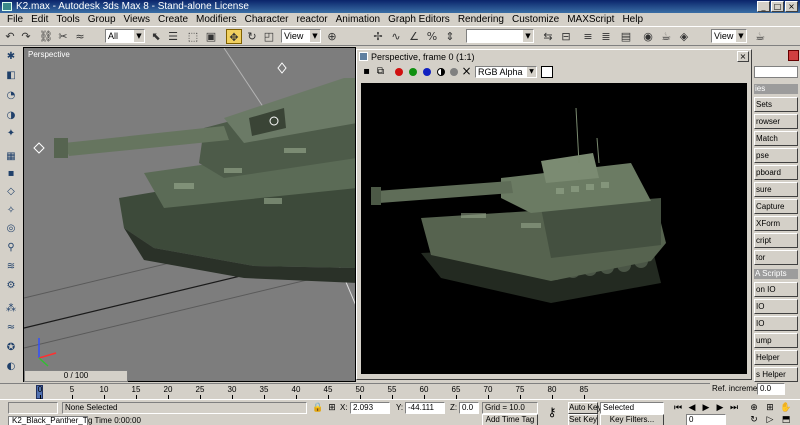 The image size is (800, 425). What do you see at coordinates (137, 19) in the screenshot?
I see `menu-views: Views` at bounding box center [137, 19].